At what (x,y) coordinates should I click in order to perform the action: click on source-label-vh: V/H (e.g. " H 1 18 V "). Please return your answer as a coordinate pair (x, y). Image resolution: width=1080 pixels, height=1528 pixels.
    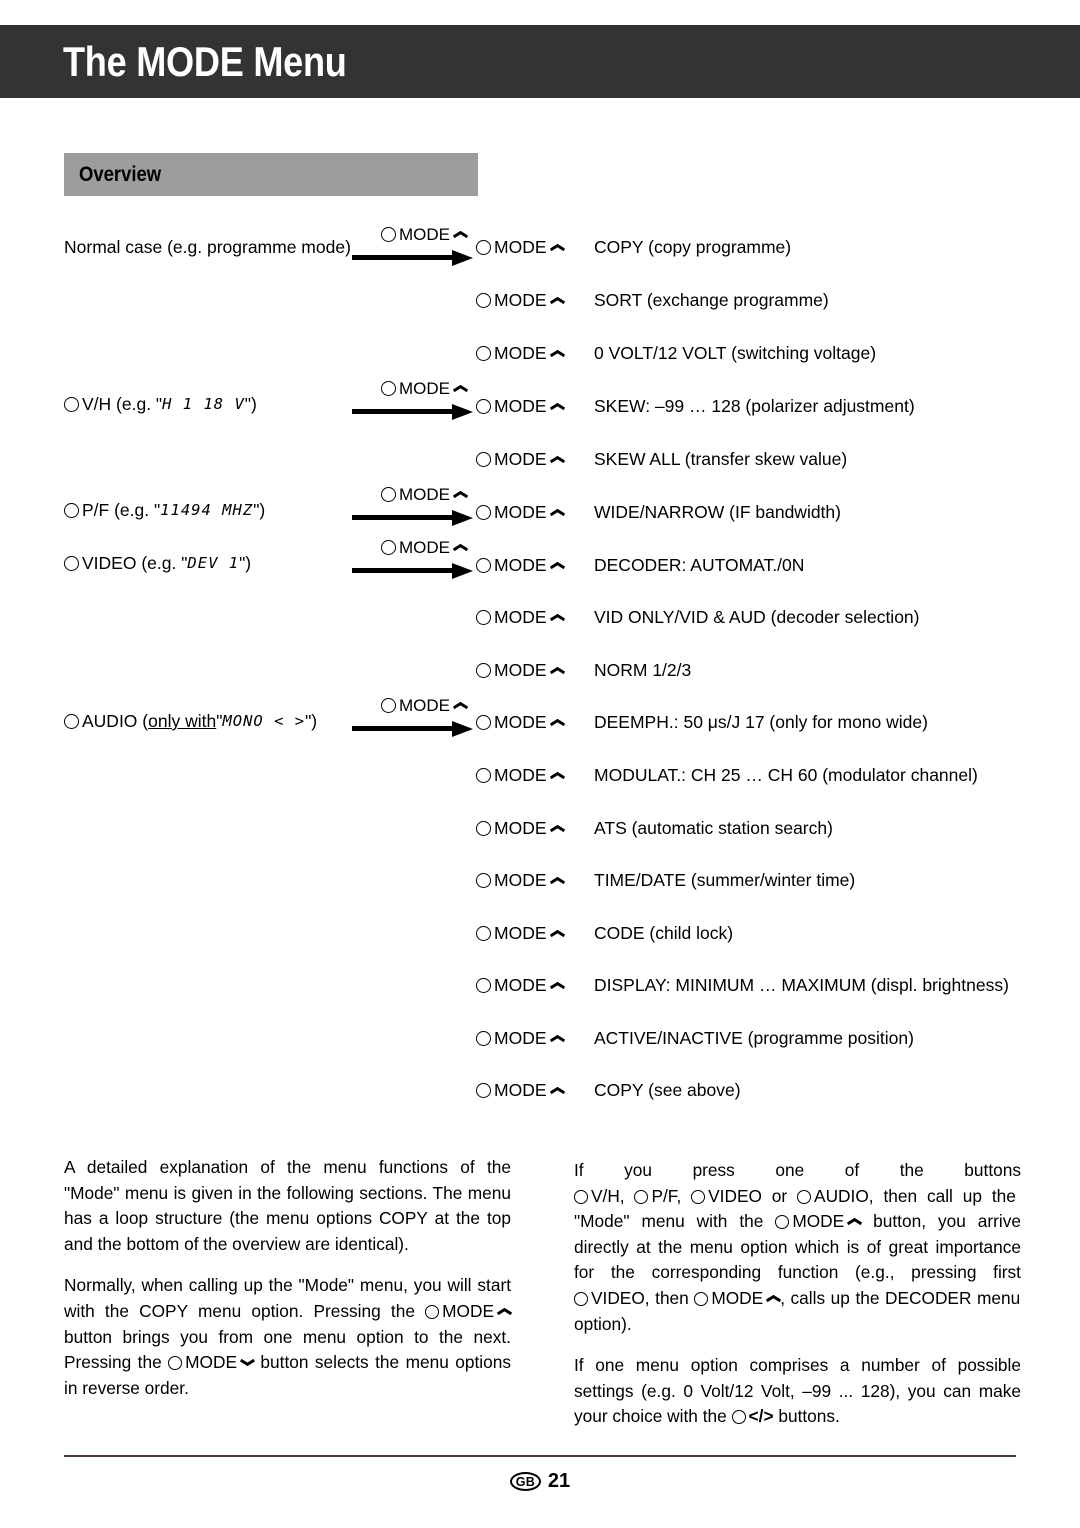
    Looking at the image, I should click on (160, 404).